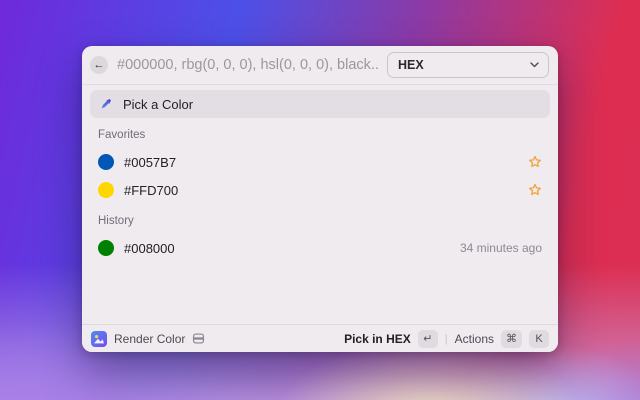 The image size is (640, 400). I want to click on extension-app-icon, so click(99, 338).